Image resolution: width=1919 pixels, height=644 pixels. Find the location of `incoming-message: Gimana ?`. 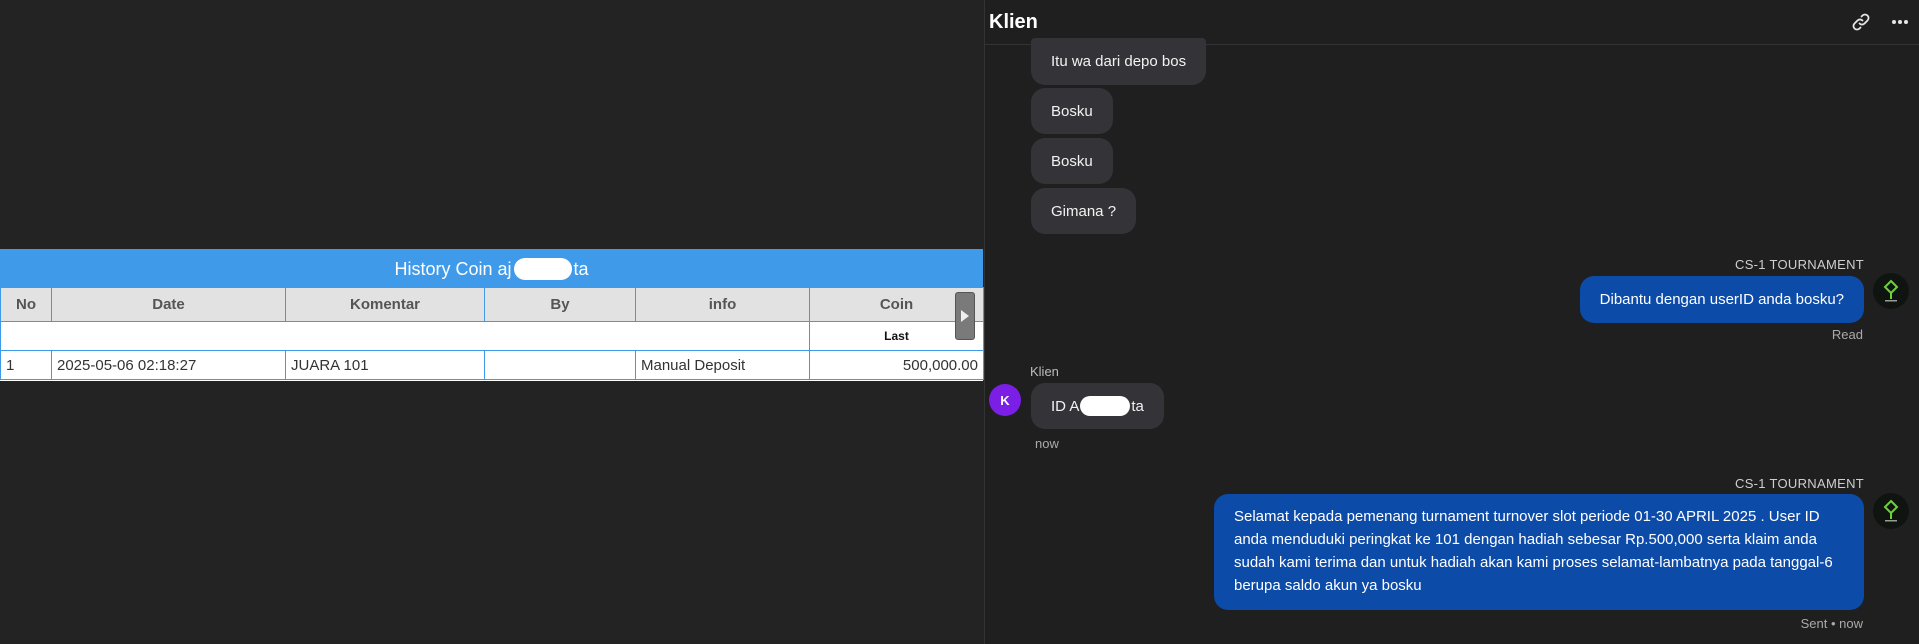

incoming-message: Gimana ? is located at coordinates (1084, 211).